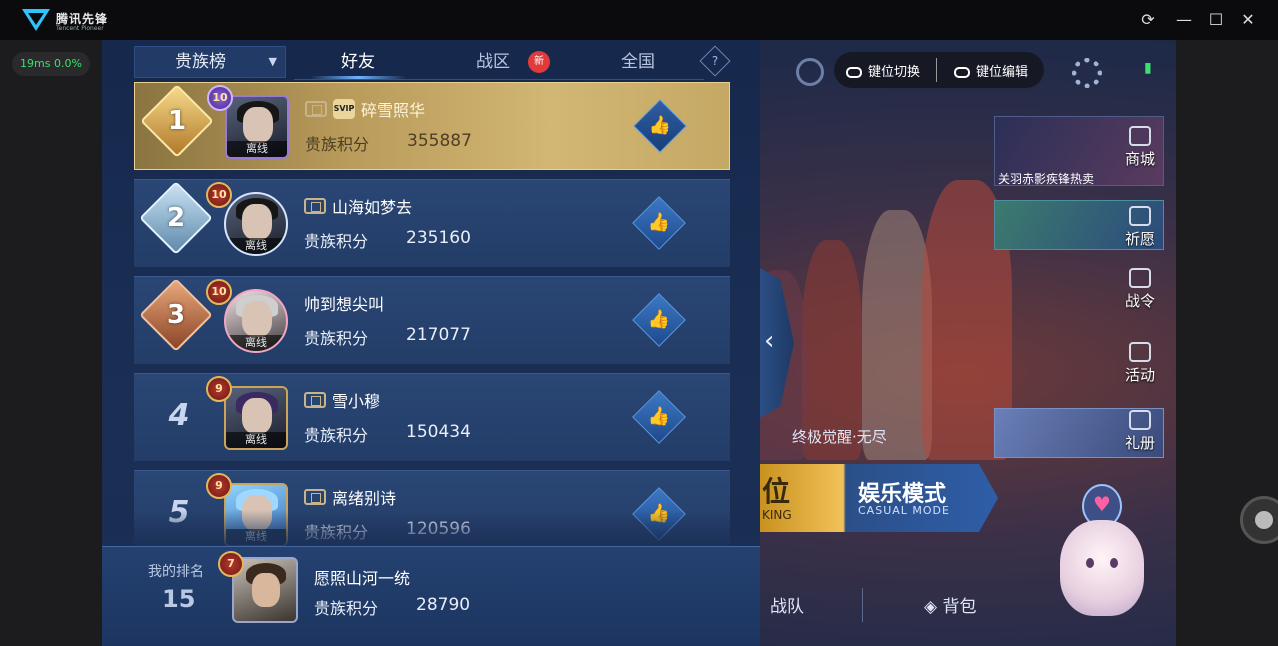 This screenshot has width=1278, height=646. What do you see at coordinates (1216, 20) in the screenshot?
I see `maximize-icon: ☐` at bounding box center [1216, 20].